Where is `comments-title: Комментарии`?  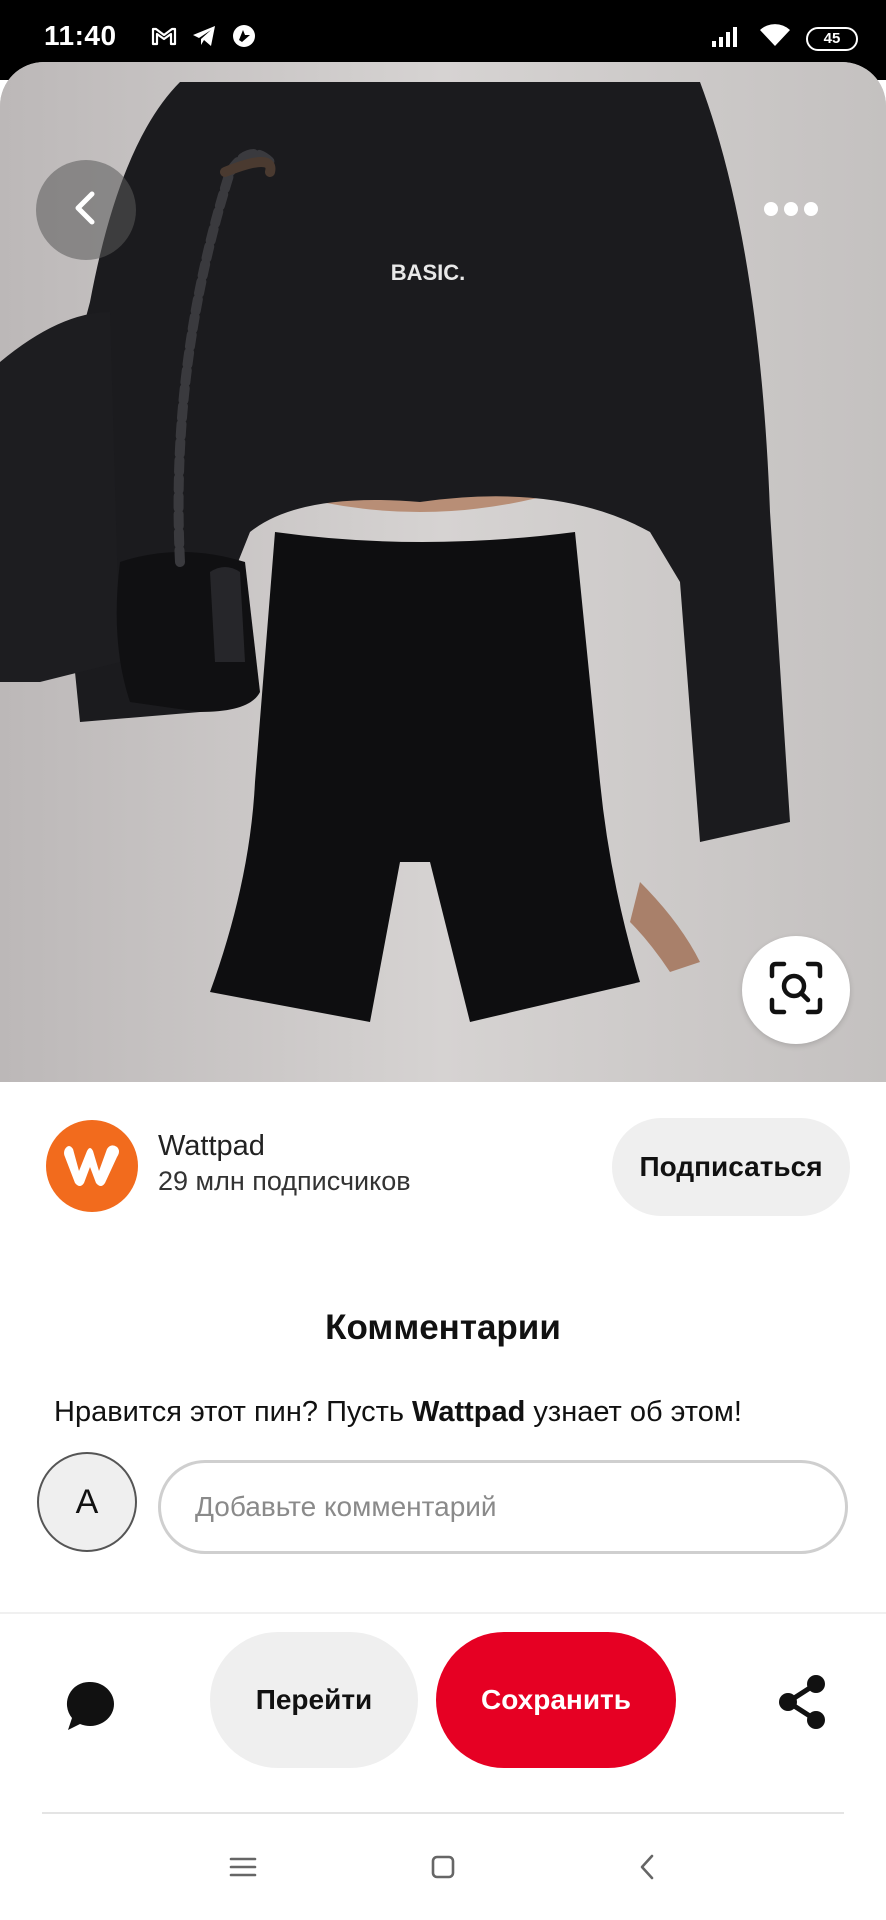
comments-title: Комментарии is located at coordinates (443, 1327).